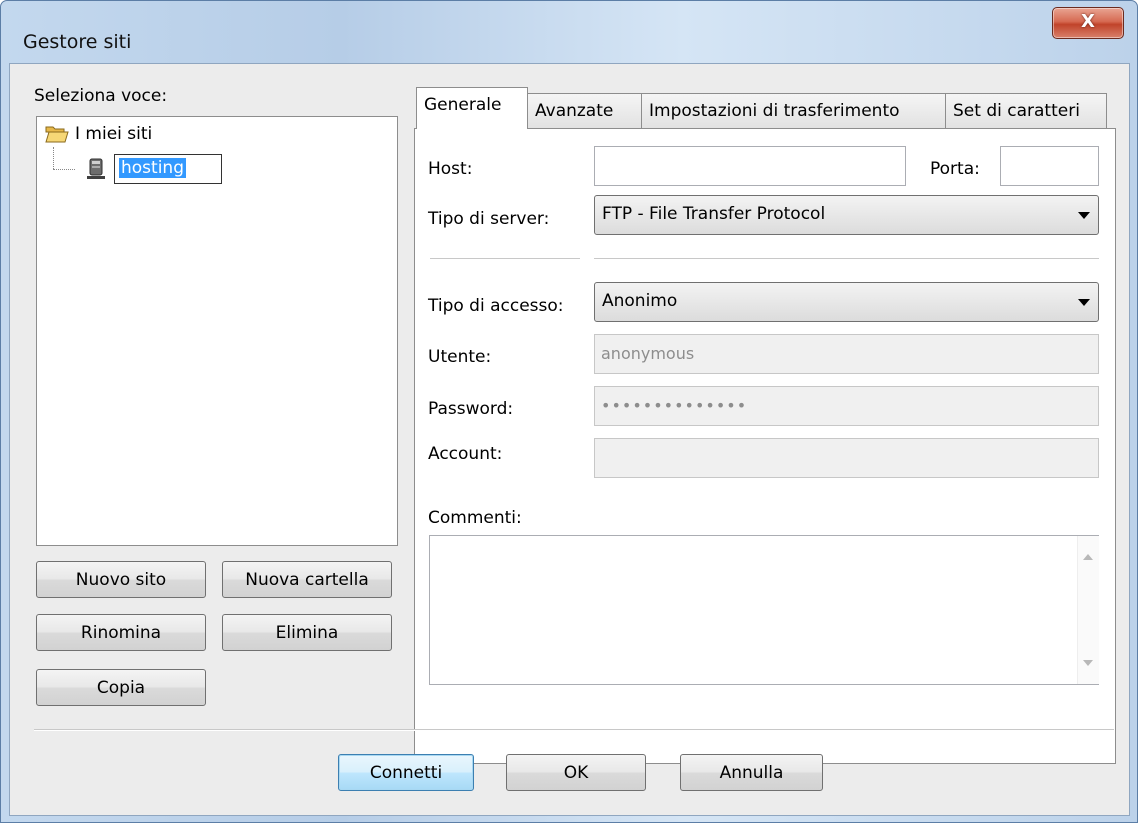  I want to click on rename-button: Rinomina, so click(121, 632).